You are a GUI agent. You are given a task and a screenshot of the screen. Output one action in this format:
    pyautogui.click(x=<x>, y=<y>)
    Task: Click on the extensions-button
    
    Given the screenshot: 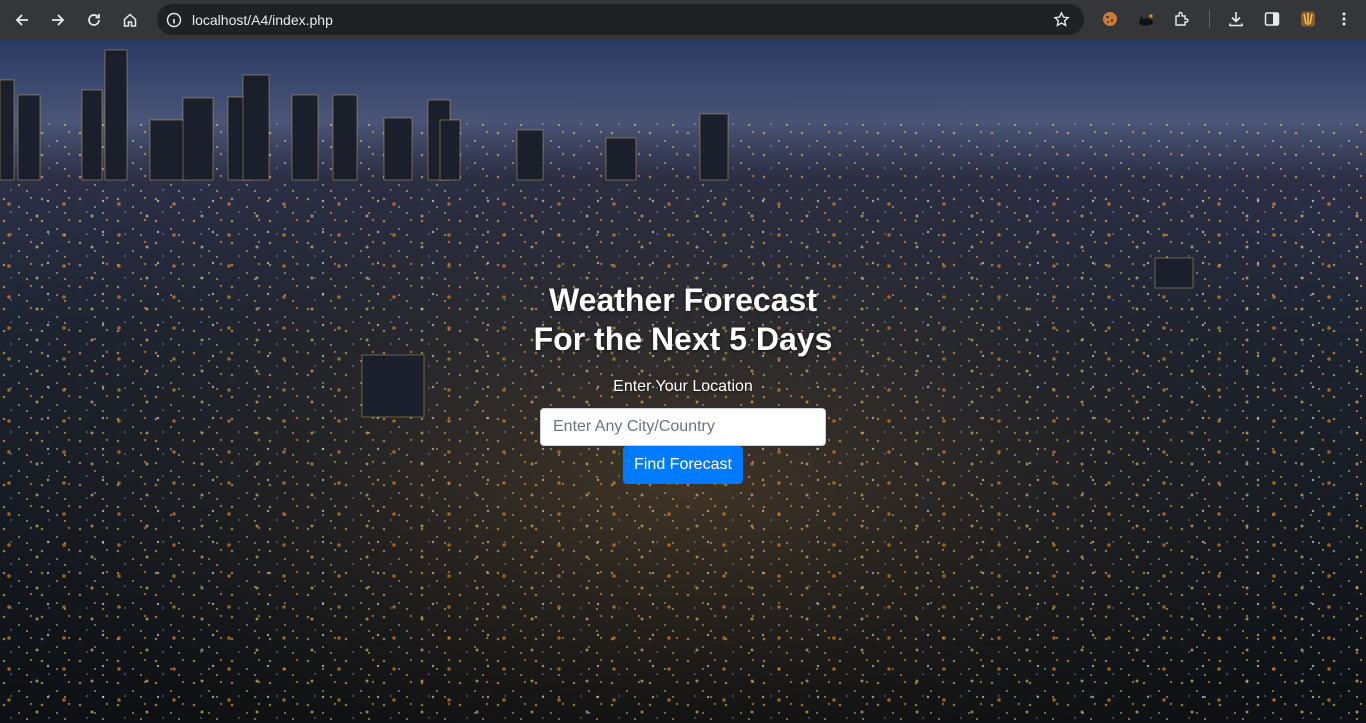 What is the action you would take?
    pyautogui.click(x=1182, y=19)
    